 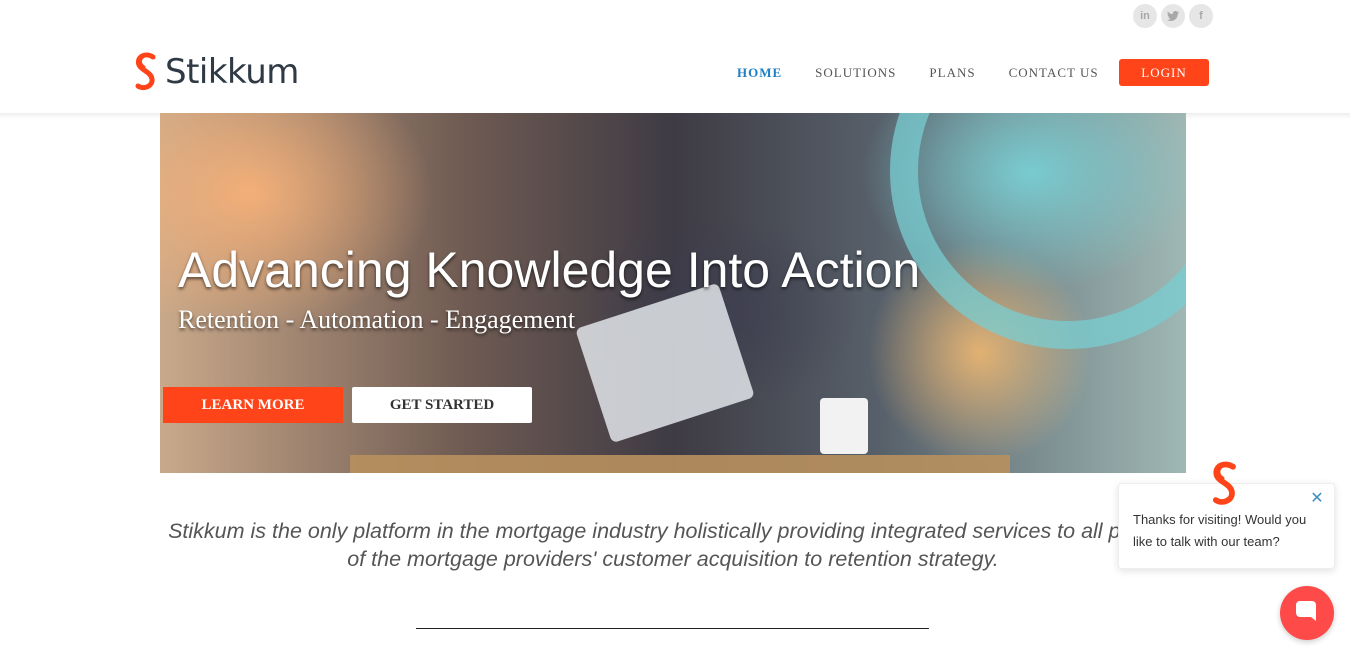 What do you see at coordinates (1164, 72) in the screenshot?
I see `login-button: LOGIN` at bounding box center [1164, 72].